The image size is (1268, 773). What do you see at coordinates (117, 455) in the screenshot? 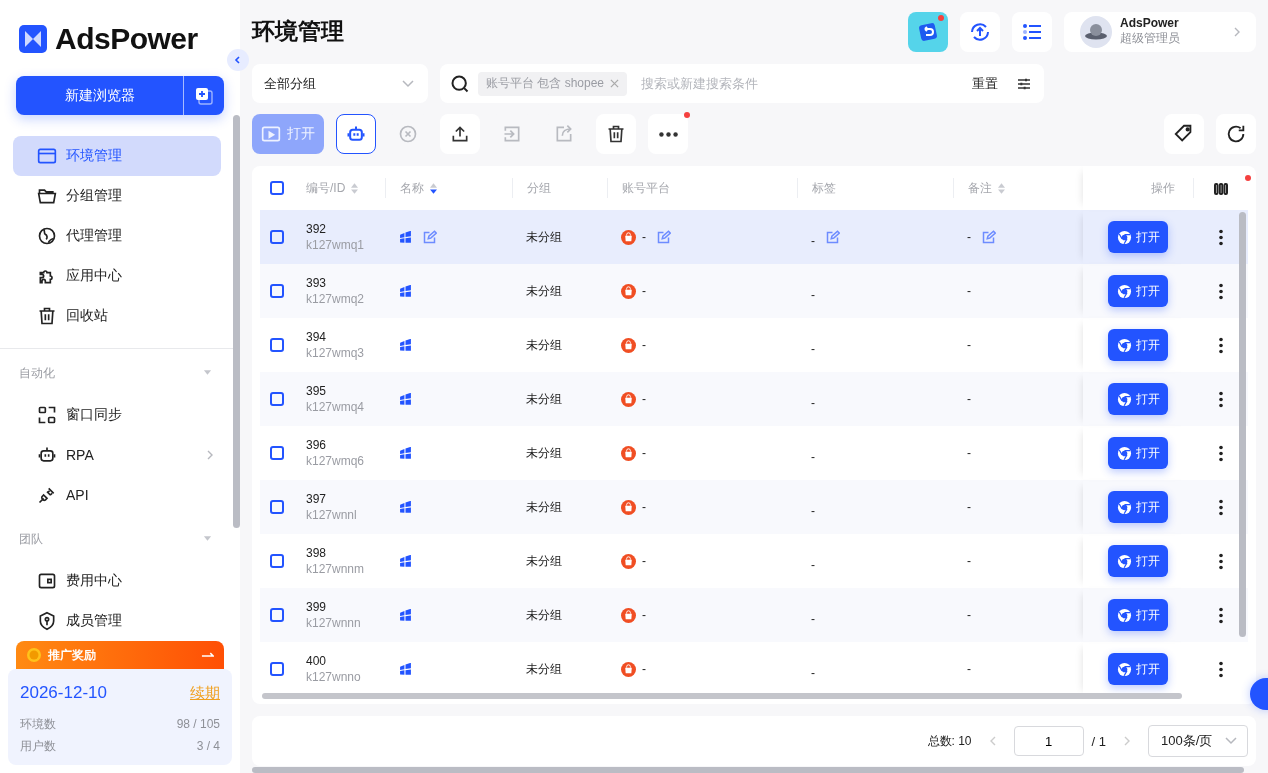
I see `nav-item: RPA` at bounding box center [117, 455].